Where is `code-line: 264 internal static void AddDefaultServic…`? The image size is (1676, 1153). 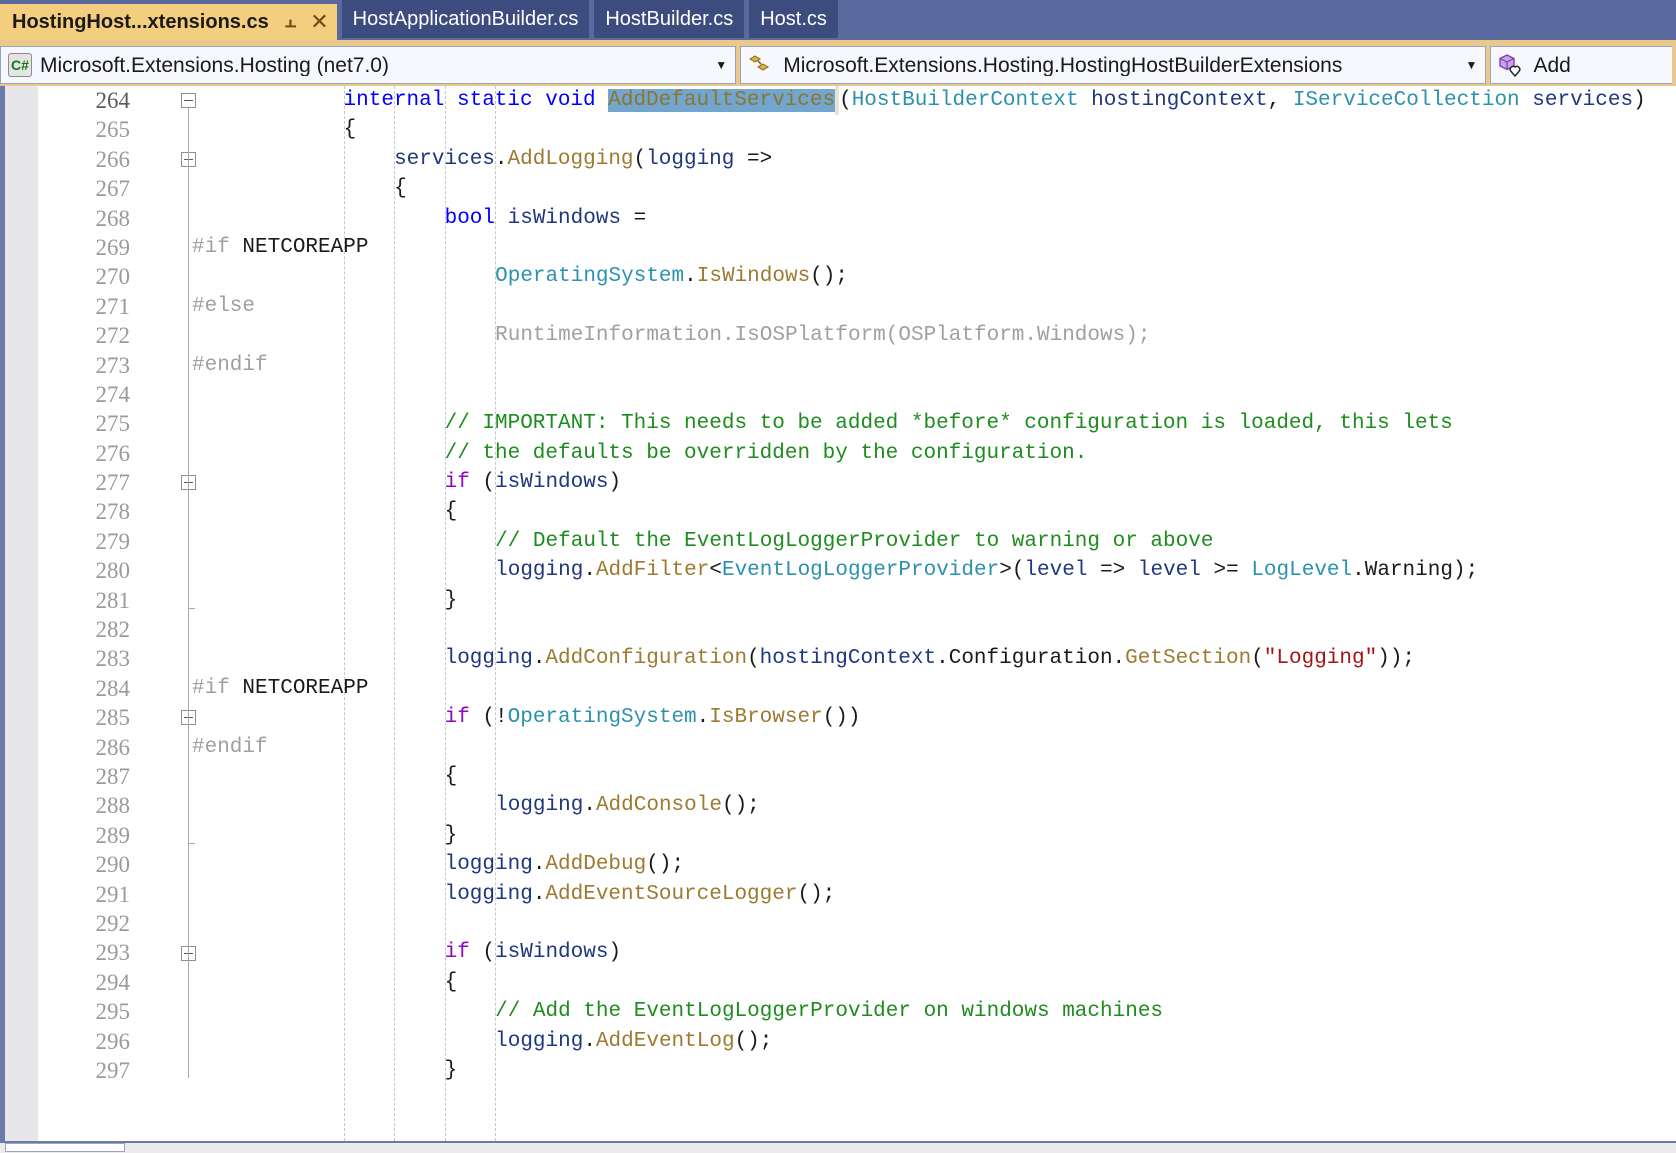 code-line: 264 internal static void AddDefaultServic… is located at coordinates (838, 101).